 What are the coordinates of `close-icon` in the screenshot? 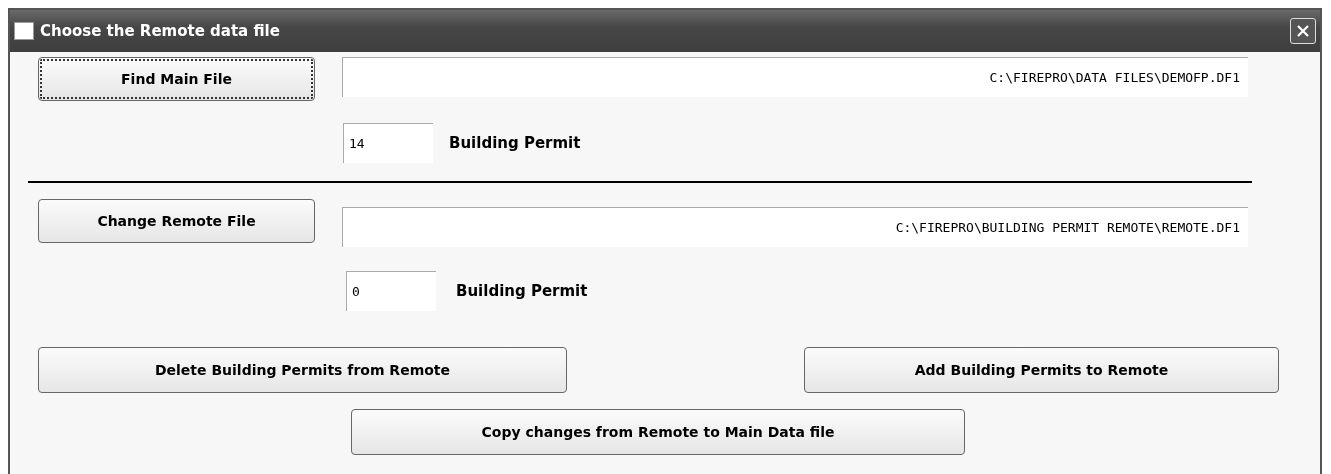 It's located at (1303, 31).